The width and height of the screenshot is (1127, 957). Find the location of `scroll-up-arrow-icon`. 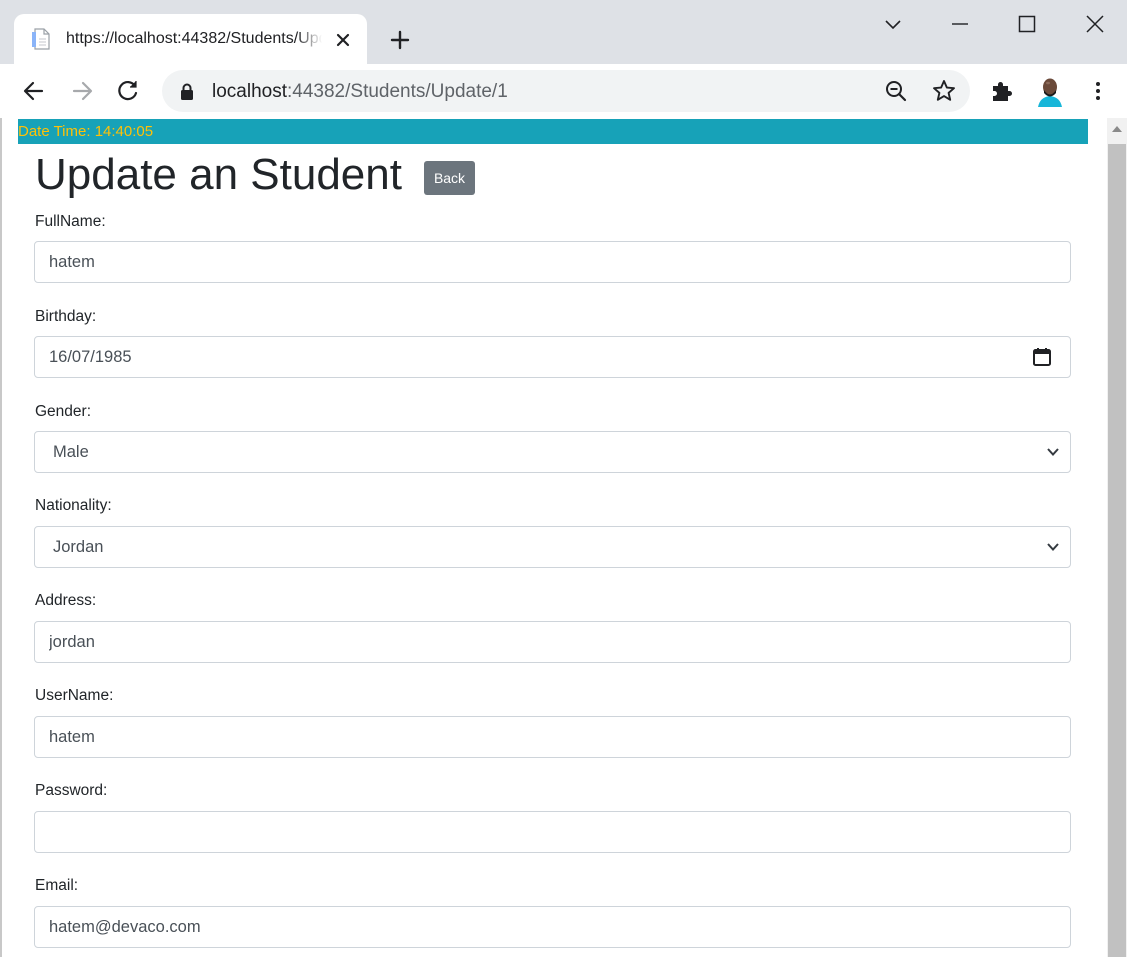

scroll-up-arrow-icon is located at coordinates (1117, 129).